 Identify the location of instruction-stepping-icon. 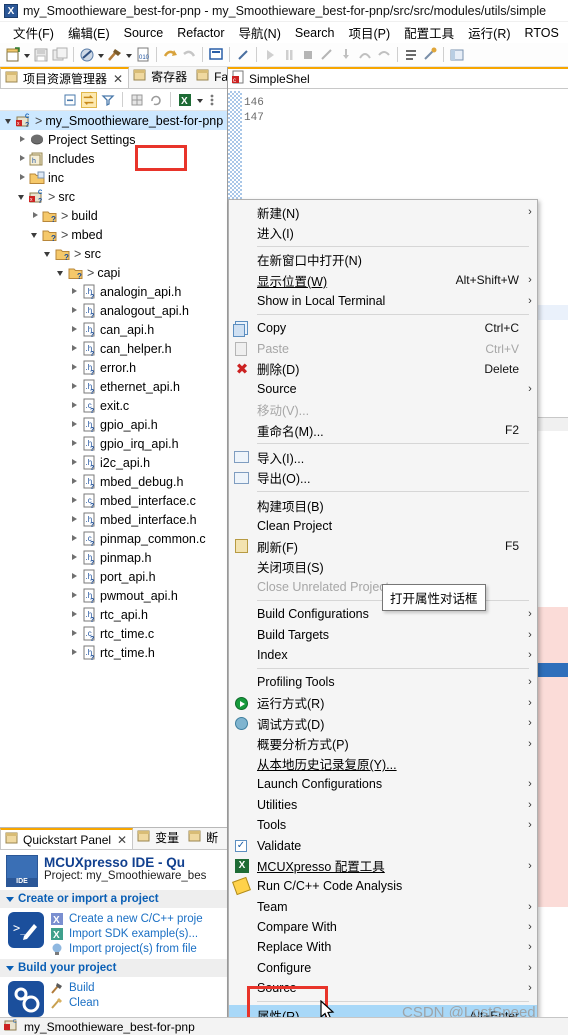
(411, 55).